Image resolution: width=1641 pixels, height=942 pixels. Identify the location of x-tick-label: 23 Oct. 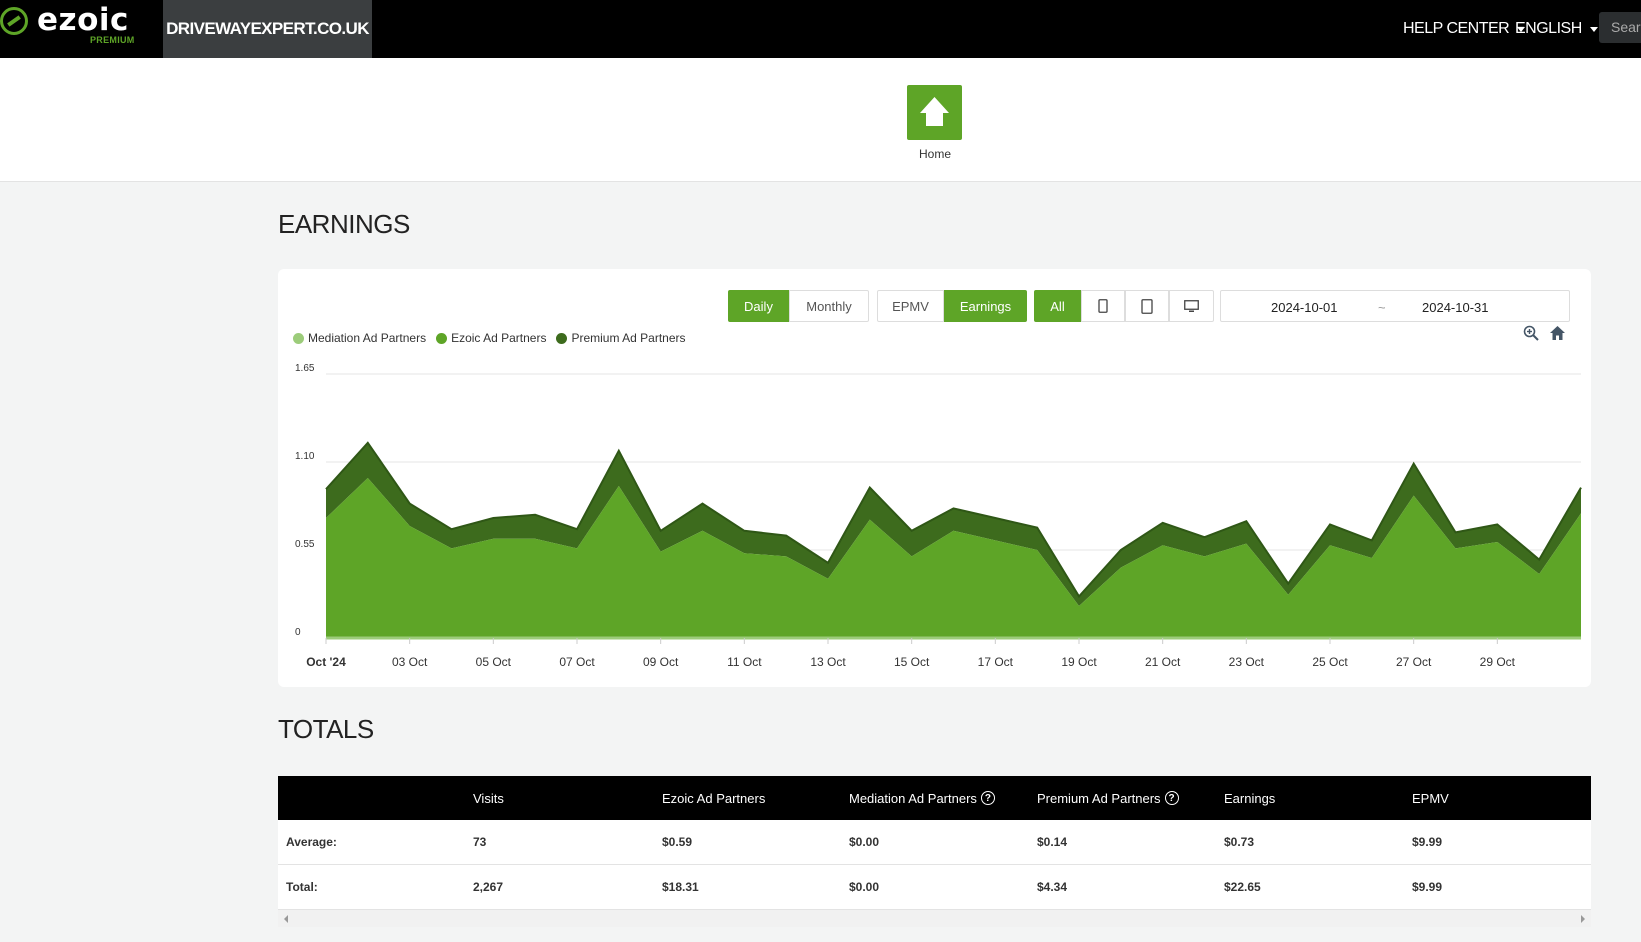
(1247, 662).